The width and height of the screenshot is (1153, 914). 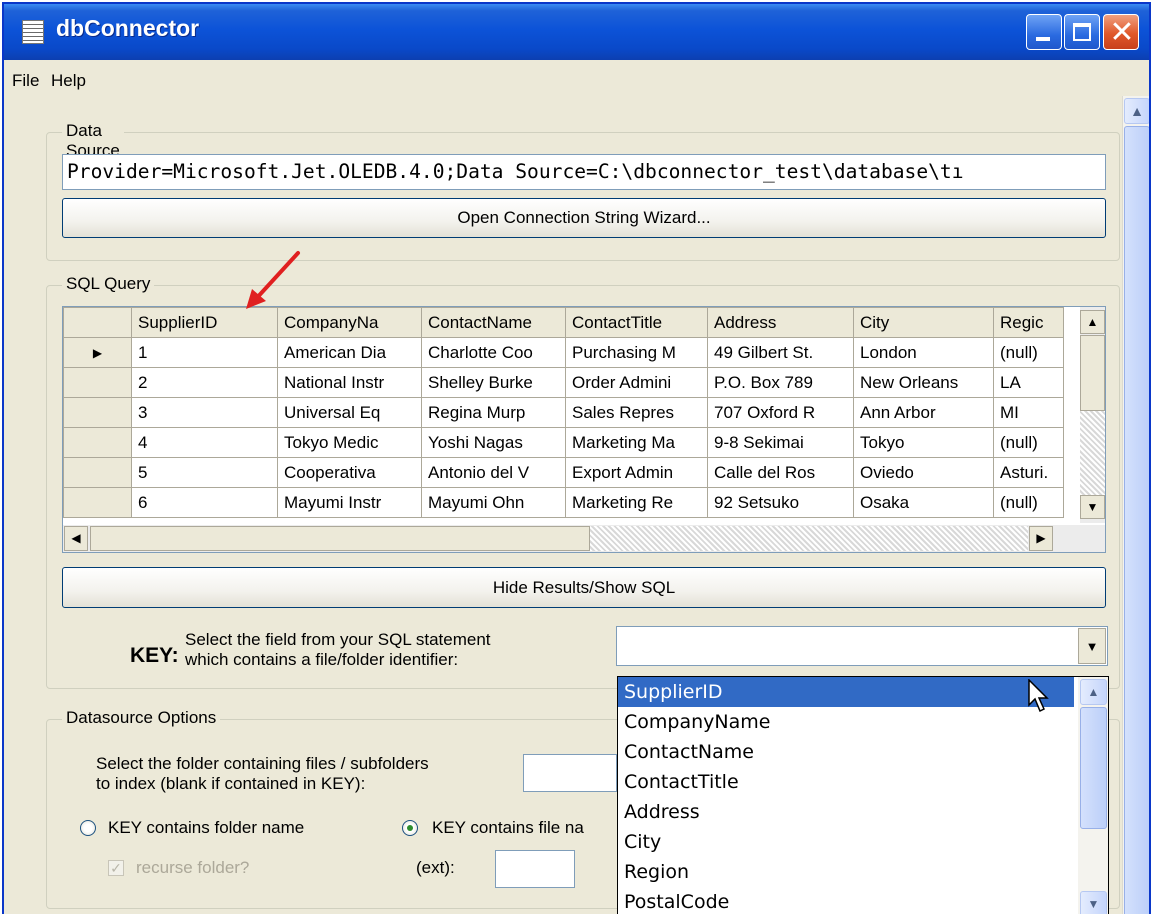 I want to click on grid-hscroll-thumb, so click(x=340, y=538).